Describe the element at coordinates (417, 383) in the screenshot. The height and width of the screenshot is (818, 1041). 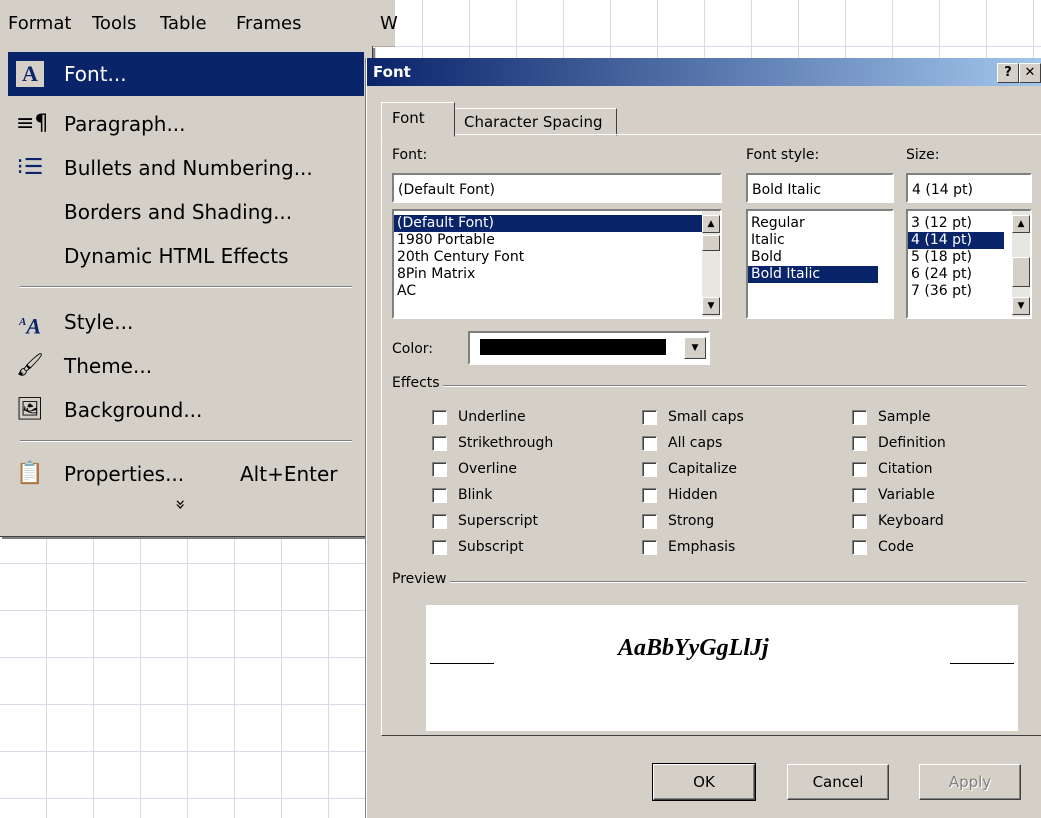
I see `effects-label: Effects` at that location.